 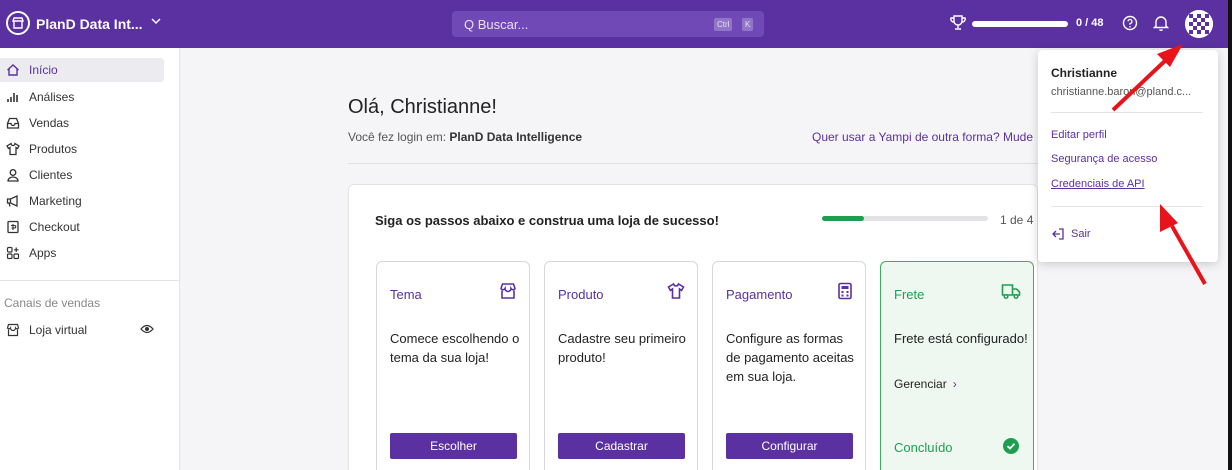 I want to click on chevron-down-icon, so click(x=156, y=22).